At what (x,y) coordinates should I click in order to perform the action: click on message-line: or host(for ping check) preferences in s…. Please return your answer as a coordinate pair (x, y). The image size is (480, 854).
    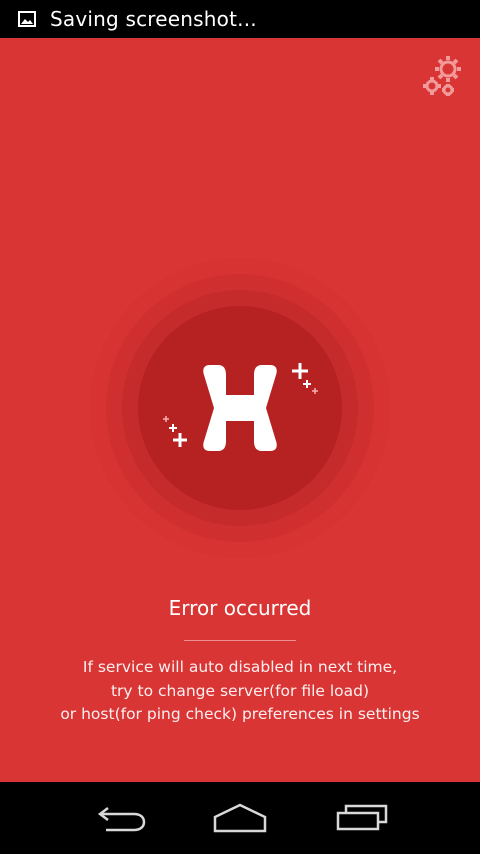
    Looking at the image, I should click on (240, 714).